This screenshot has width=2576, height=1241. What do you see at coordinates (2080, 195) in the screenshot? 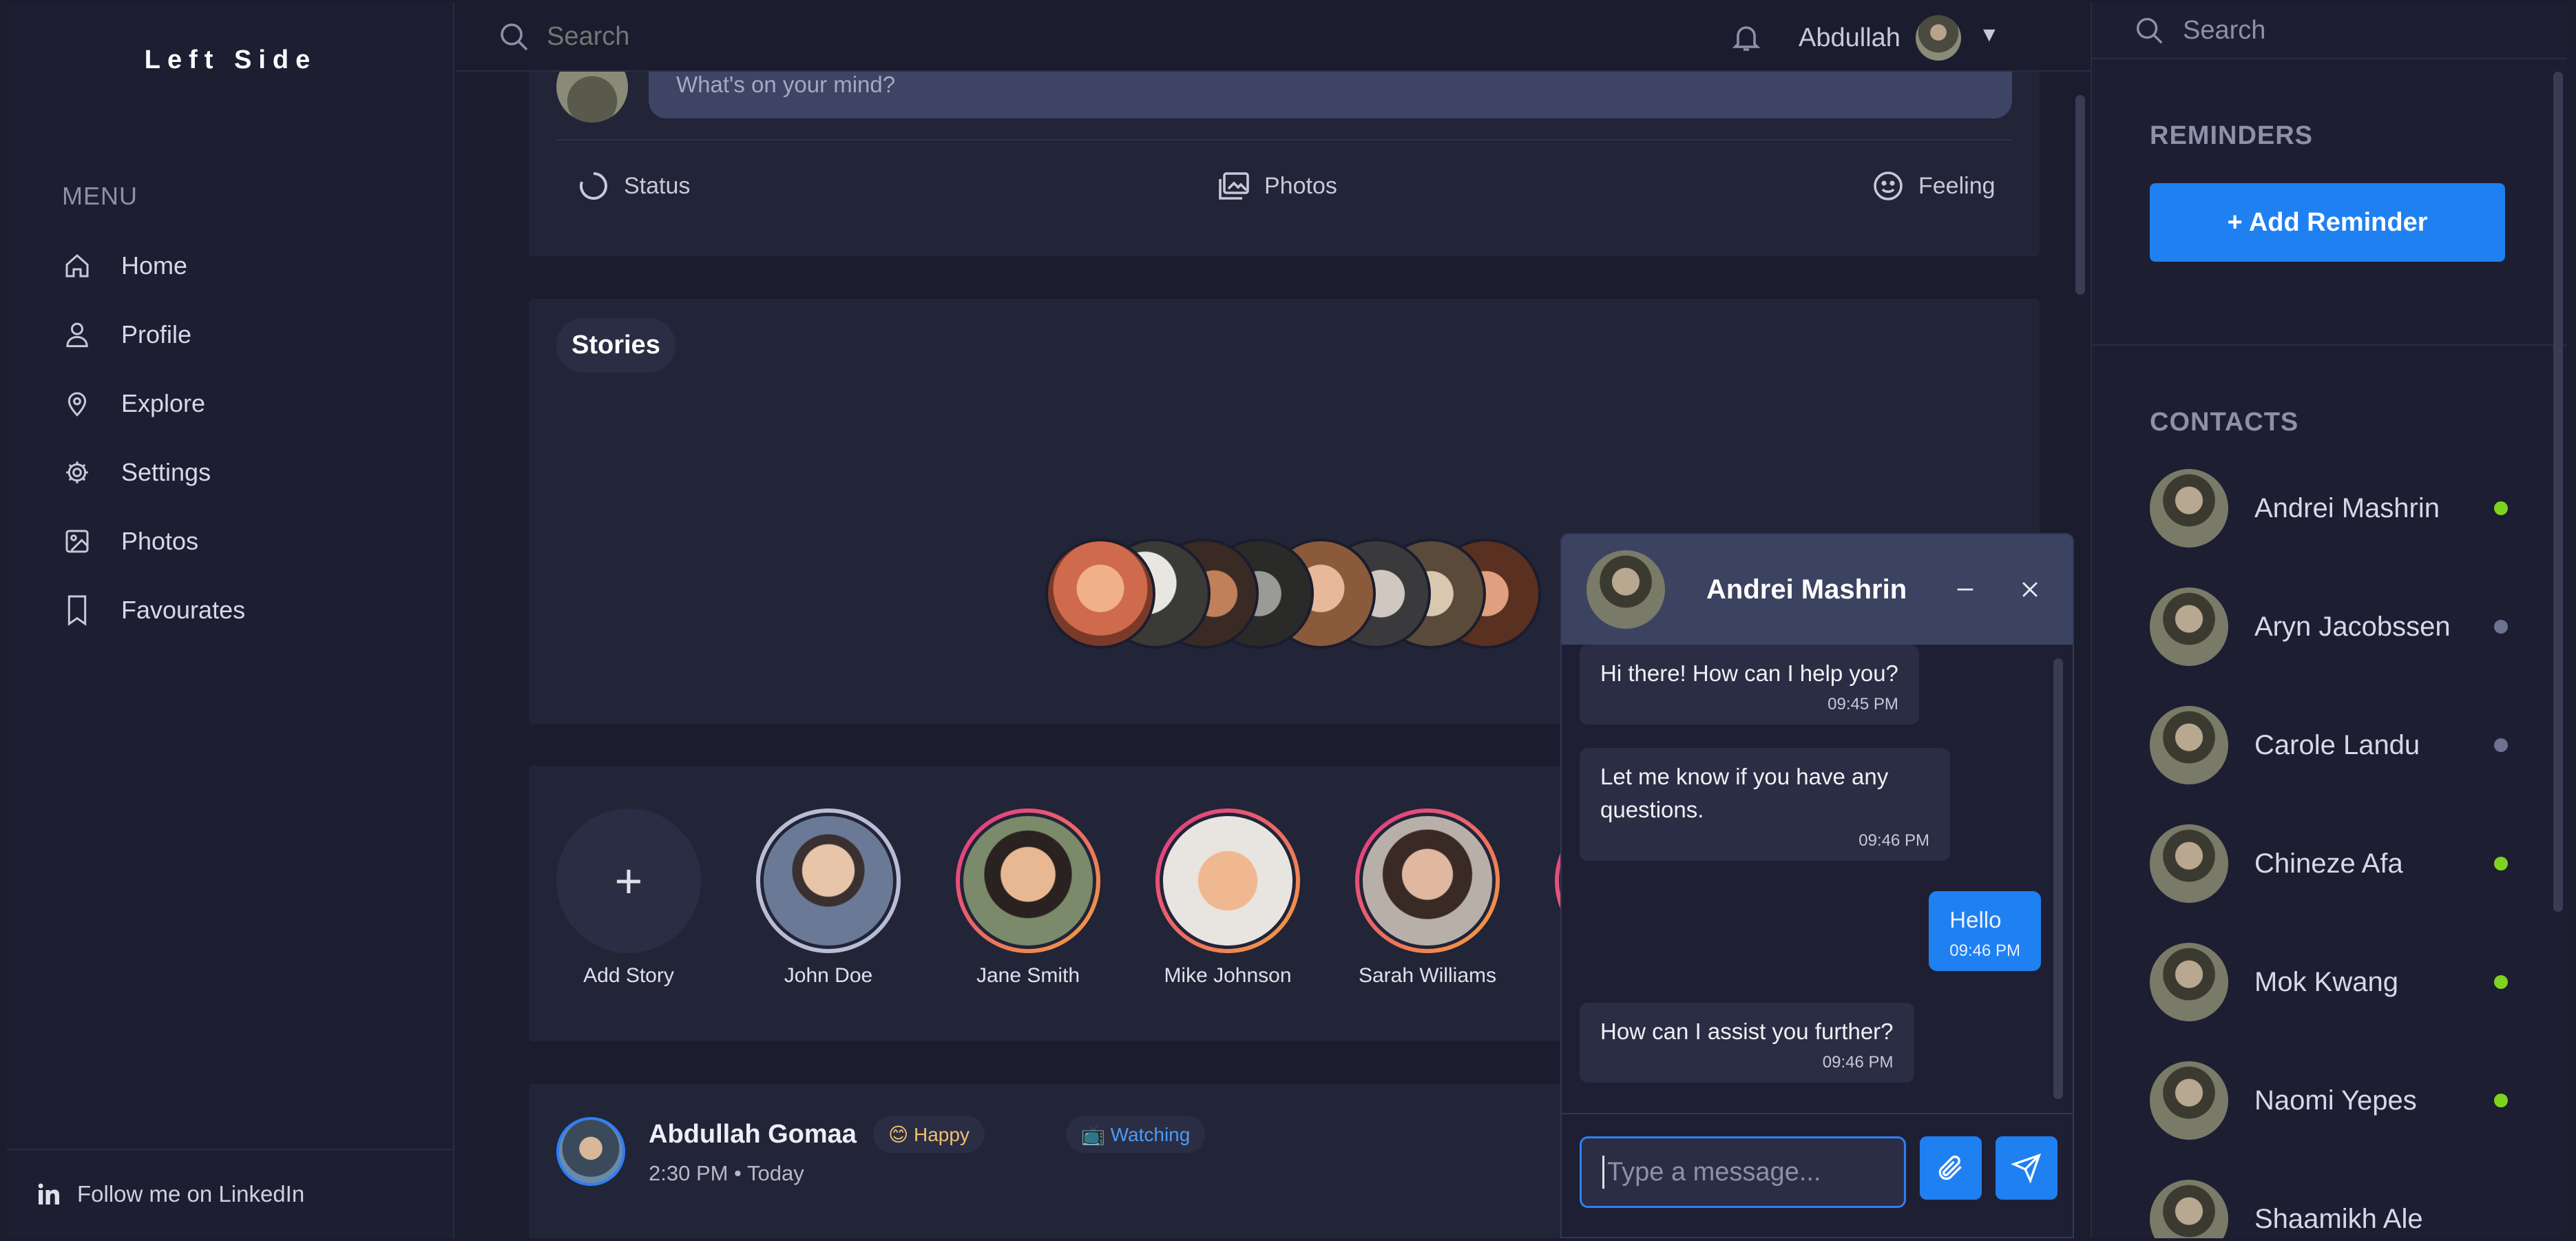
I see `feed-scrollbar` at bounding box center [2080, 195].